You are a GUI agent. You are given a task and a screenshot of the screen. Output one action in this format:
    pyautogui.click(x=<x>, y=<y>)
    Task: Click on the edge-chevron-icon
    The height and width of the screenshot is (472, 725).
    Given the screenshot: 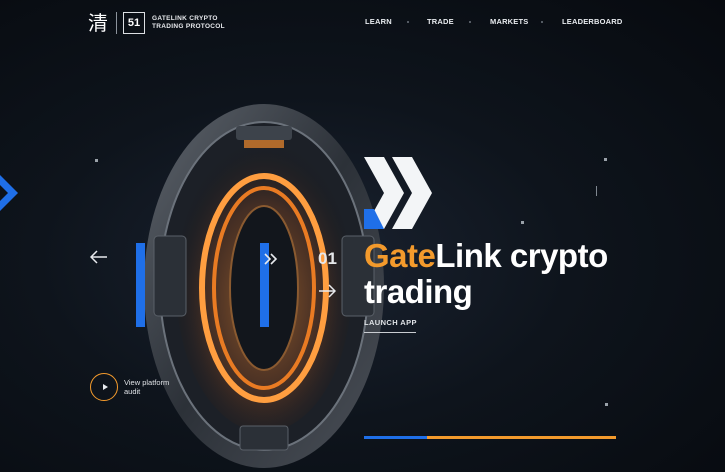 What is the action you would take?
    pyautogui.click(x=9, y=193)
    